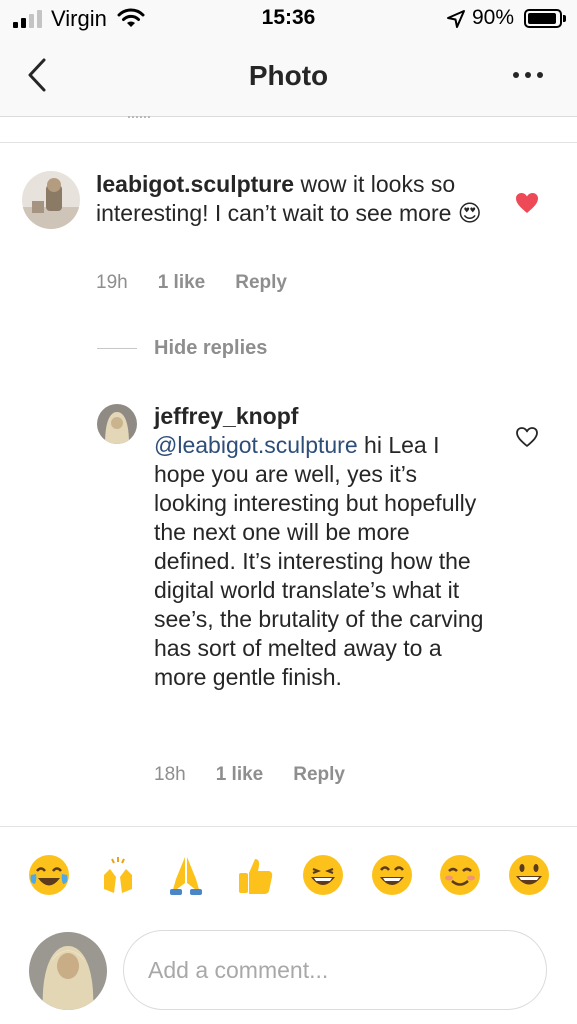  I want to click on heart-eyes-emoji: 😍, so click(469, 213).